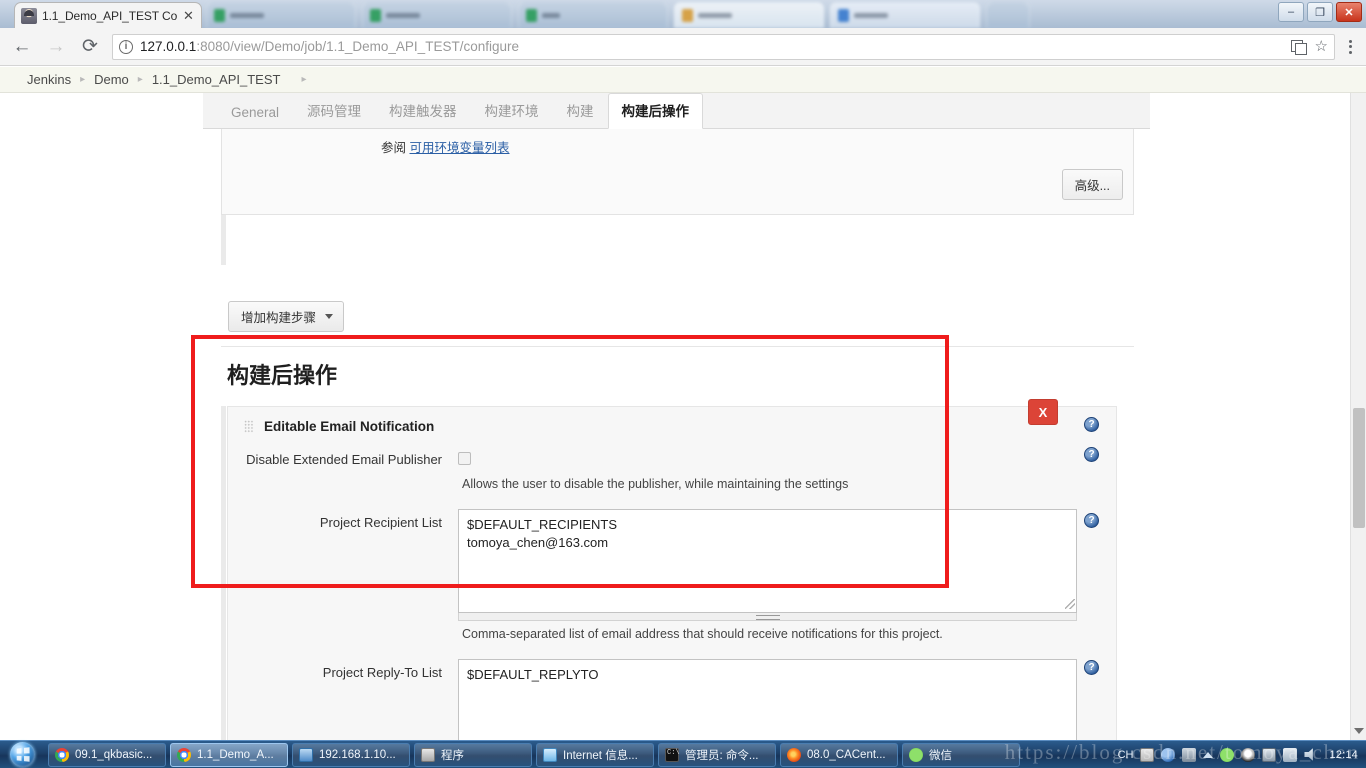 The image size is (1366, 768). I want to click on breadcrumb-item-demo: Demo, so click(111, 79).